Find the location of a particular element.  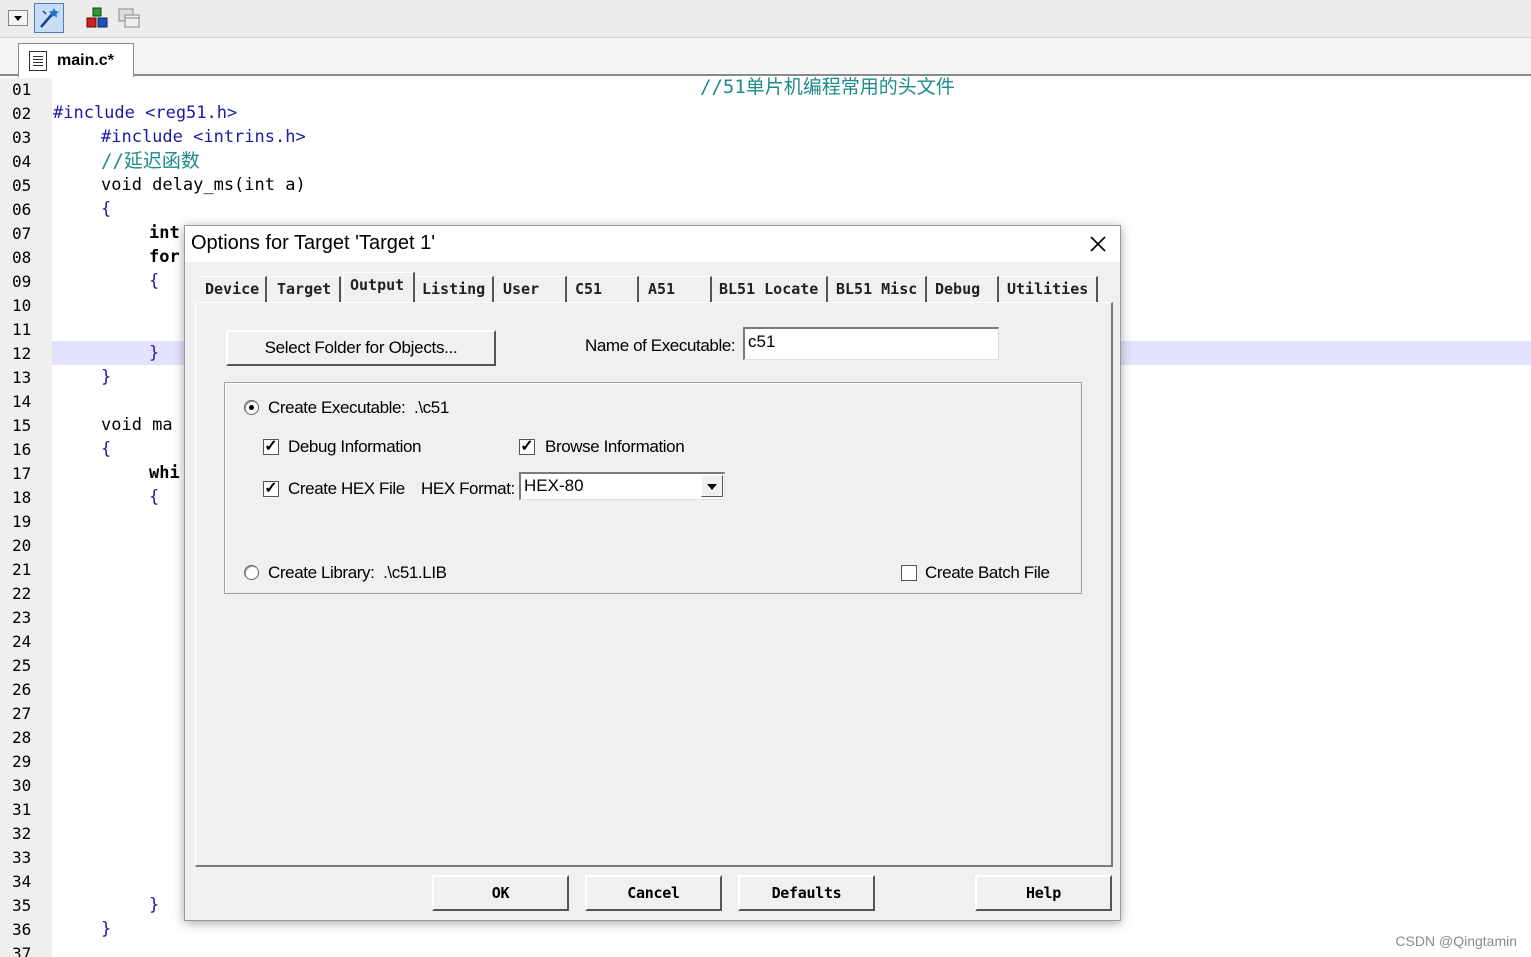

tab-user: User is located at coordinates (532, 289).